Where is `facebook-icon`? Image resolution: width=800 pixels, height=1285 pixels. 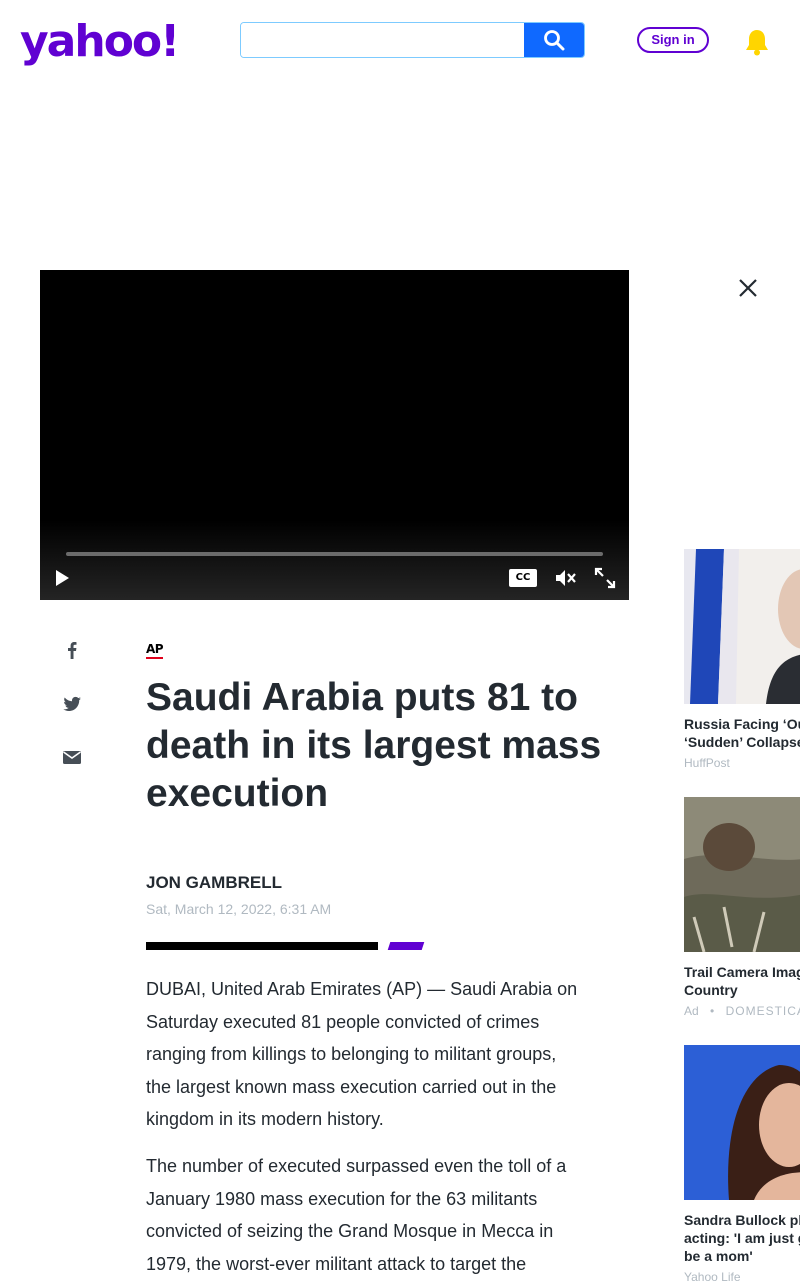 facebook-icon is located at coordinates (72, 650).